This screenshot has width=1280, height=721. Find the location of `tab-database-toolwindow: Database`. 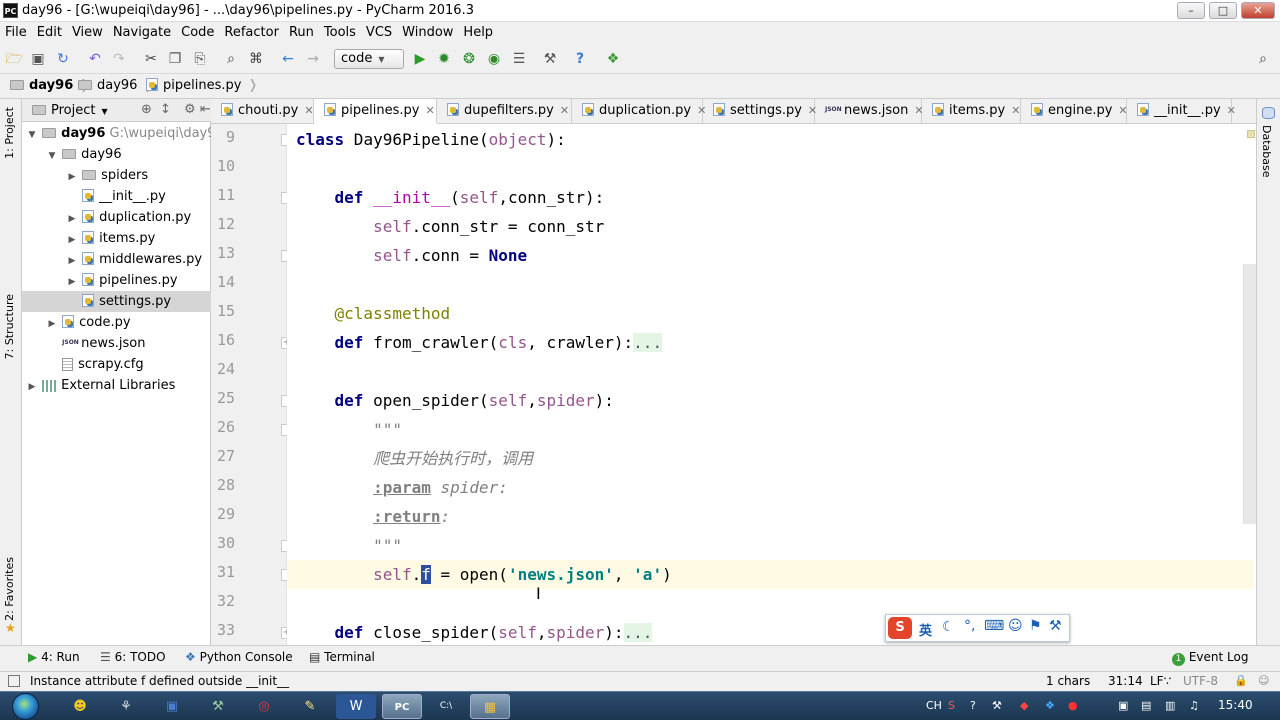

tab-database-toolwindow: Database is located at coordinates (1266, 151).